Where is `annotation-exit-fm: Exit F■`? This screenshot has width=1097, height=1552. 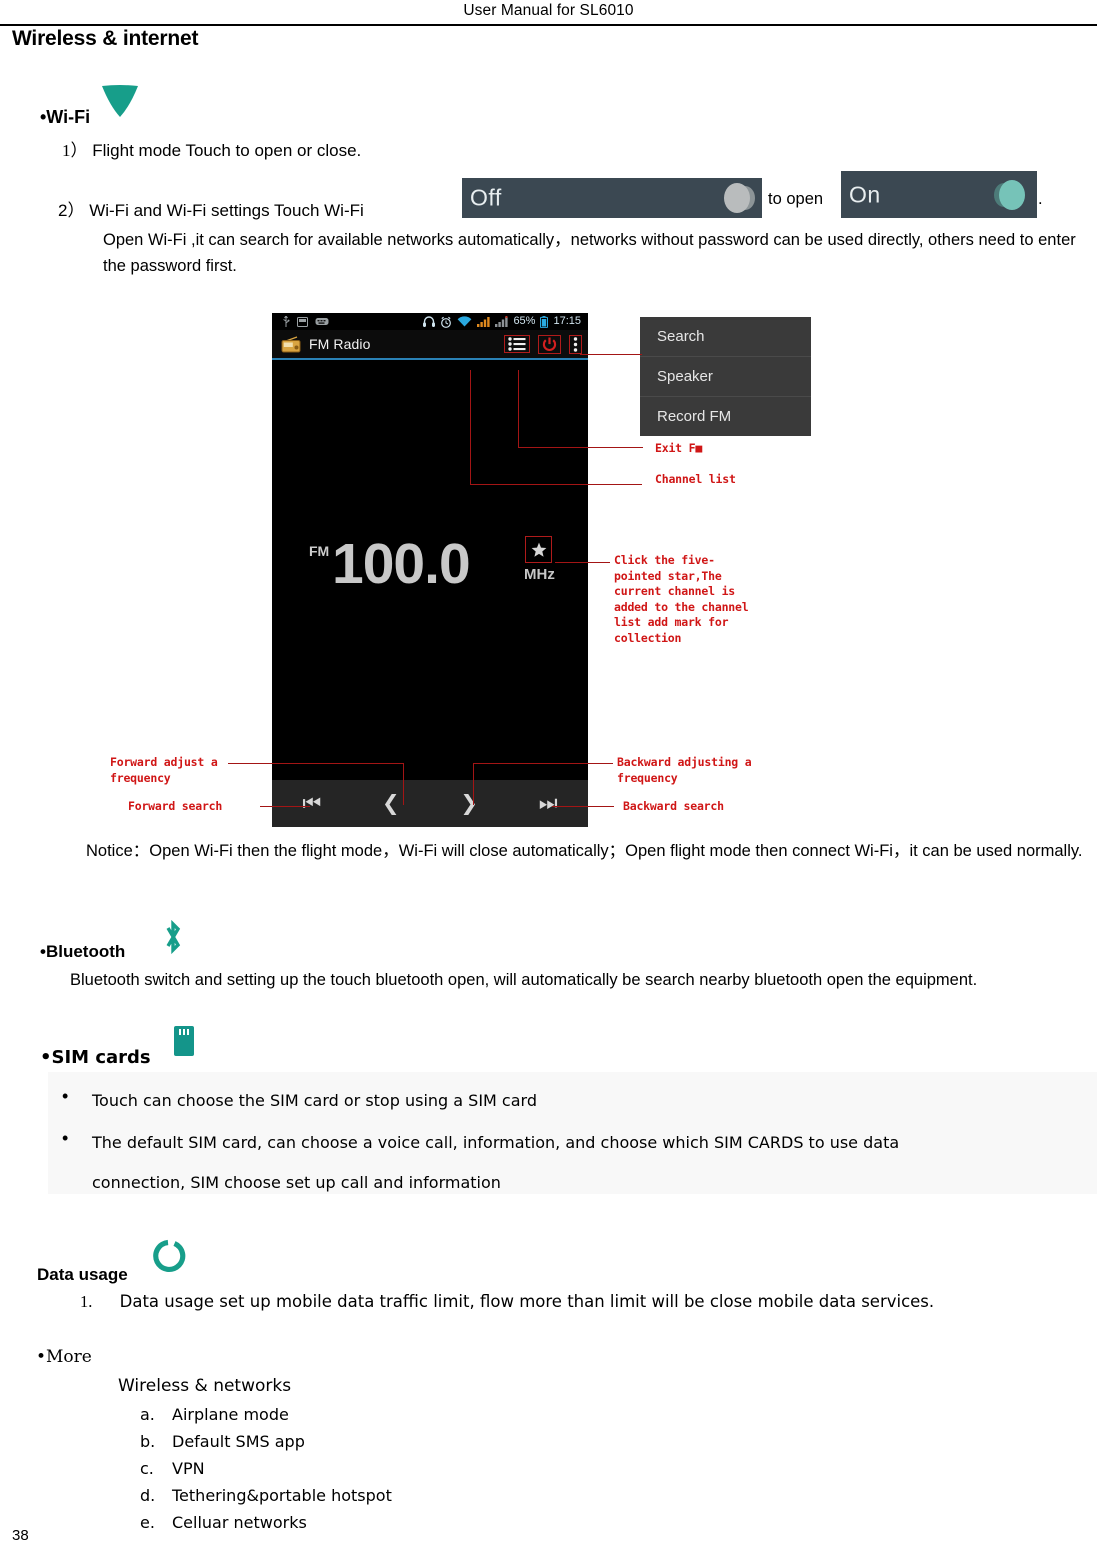 annotation-exit-fm: Exit F■ is located at coordinates (679, 448).